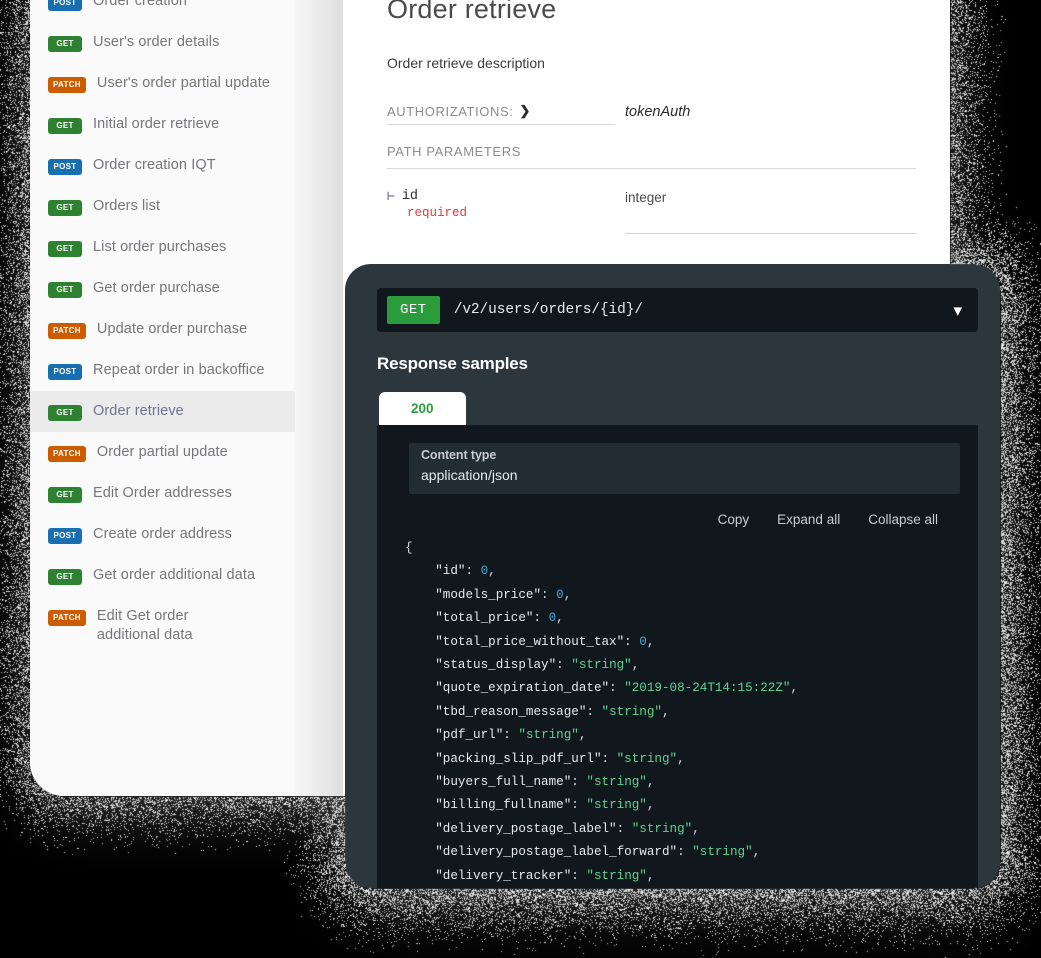  Describe the element at coordinates (684, 468) in the screenshot. I see `content-type-box: Content type application/json` at that location.